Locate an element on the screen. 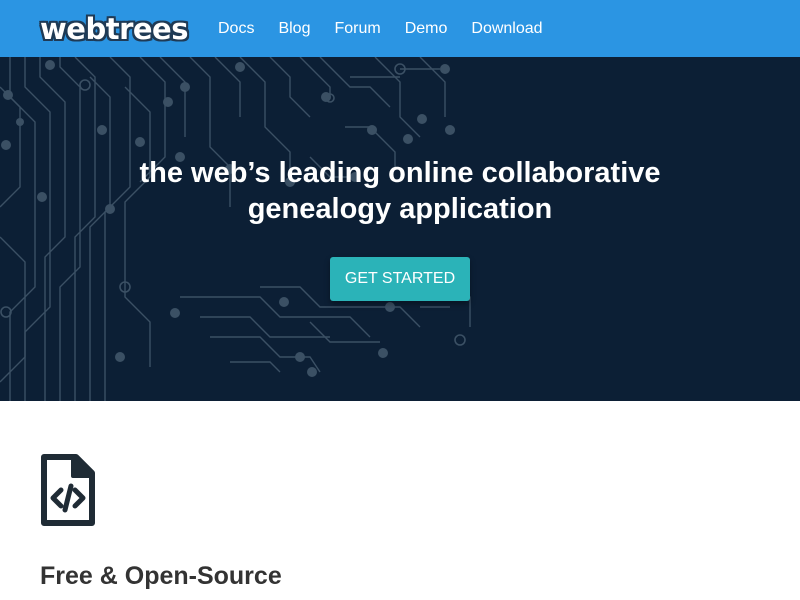 The image size is (800, 600). nav-link-blog: Blog is located at coordinates (294, 28).